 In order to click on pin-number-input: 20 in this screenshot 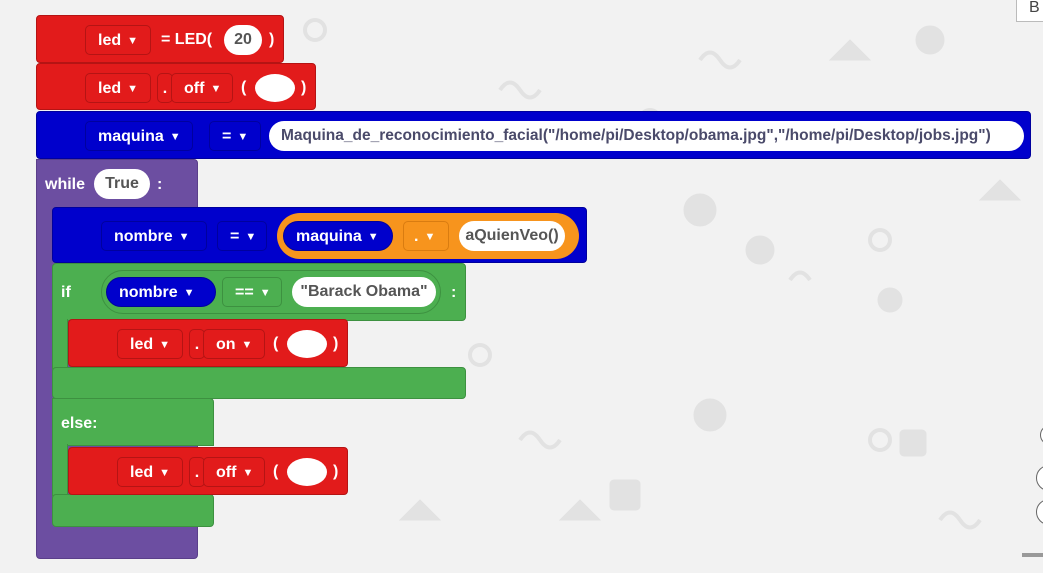, I will do `click(243, 40)`.